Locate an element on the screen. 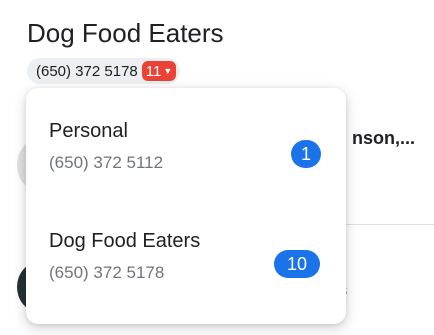 The width and height of the screenshot is (434, 335). account-phone-number: (650) 372 5112 is located at coordinates (106, 162).